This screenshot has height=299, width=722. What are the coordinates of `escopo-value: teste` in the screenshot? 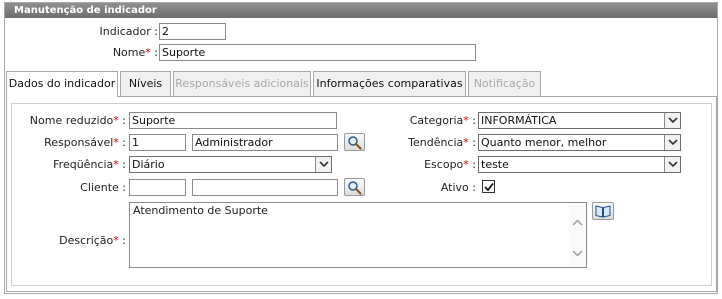 It's located at (495, 164).